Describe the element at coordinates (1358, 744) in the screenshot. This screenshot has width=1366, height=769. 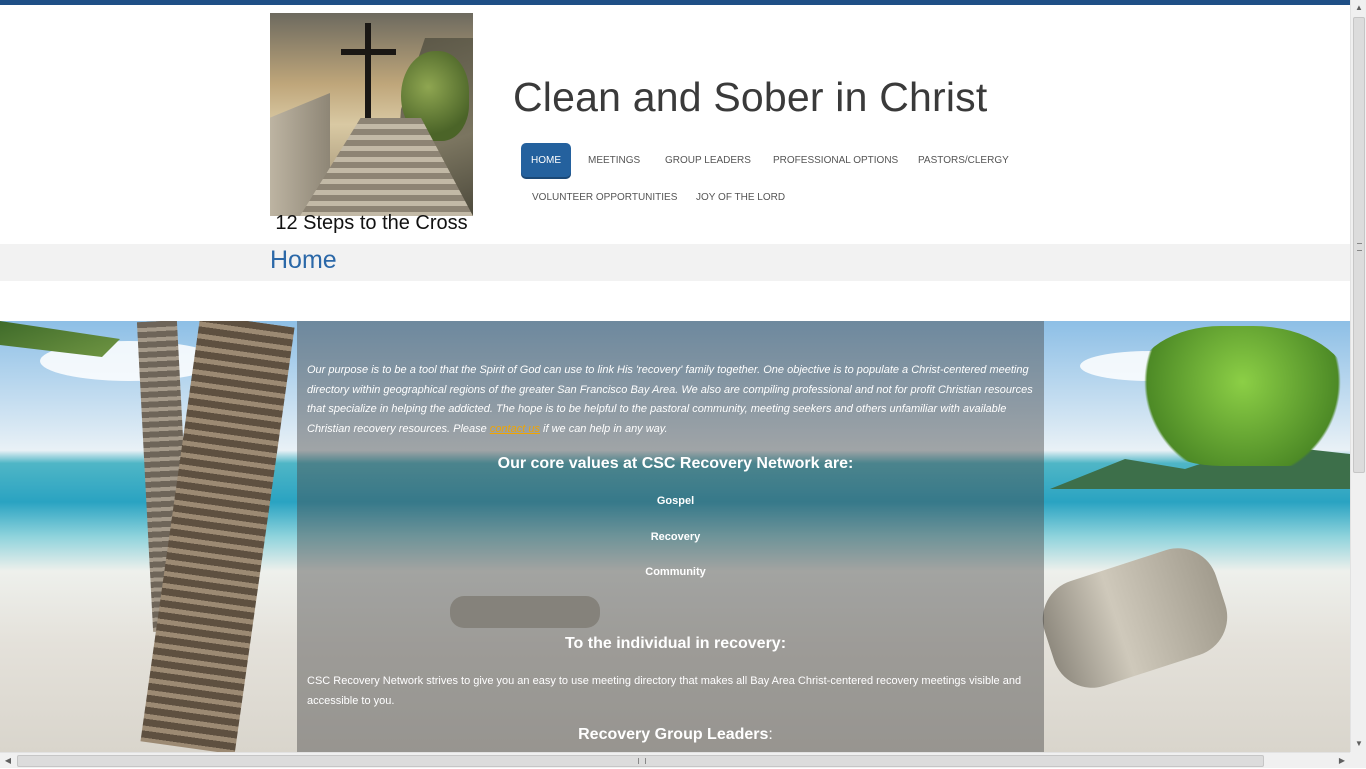
I see `scroll-down-arrow-icon: ▼` at that location.